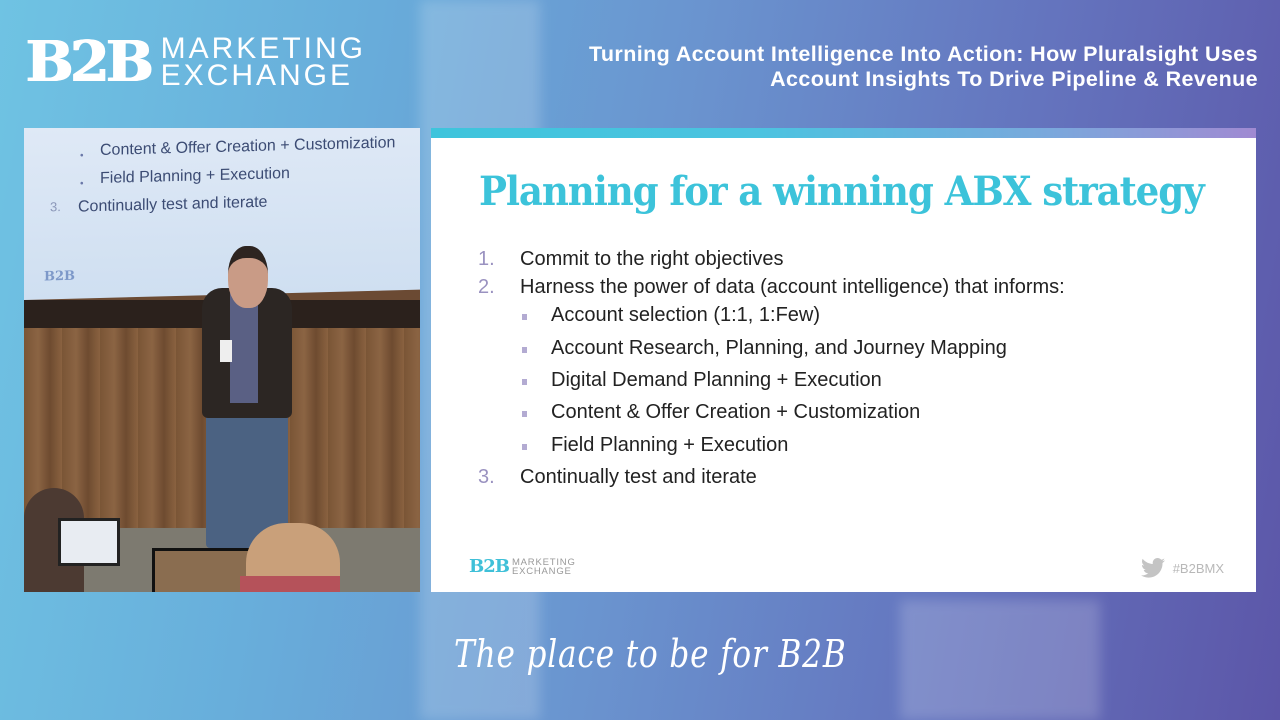  What do you see at coordinates (226, 351) in the screenshot?
I see `speaker-badge` at bounding box center [226, 351].